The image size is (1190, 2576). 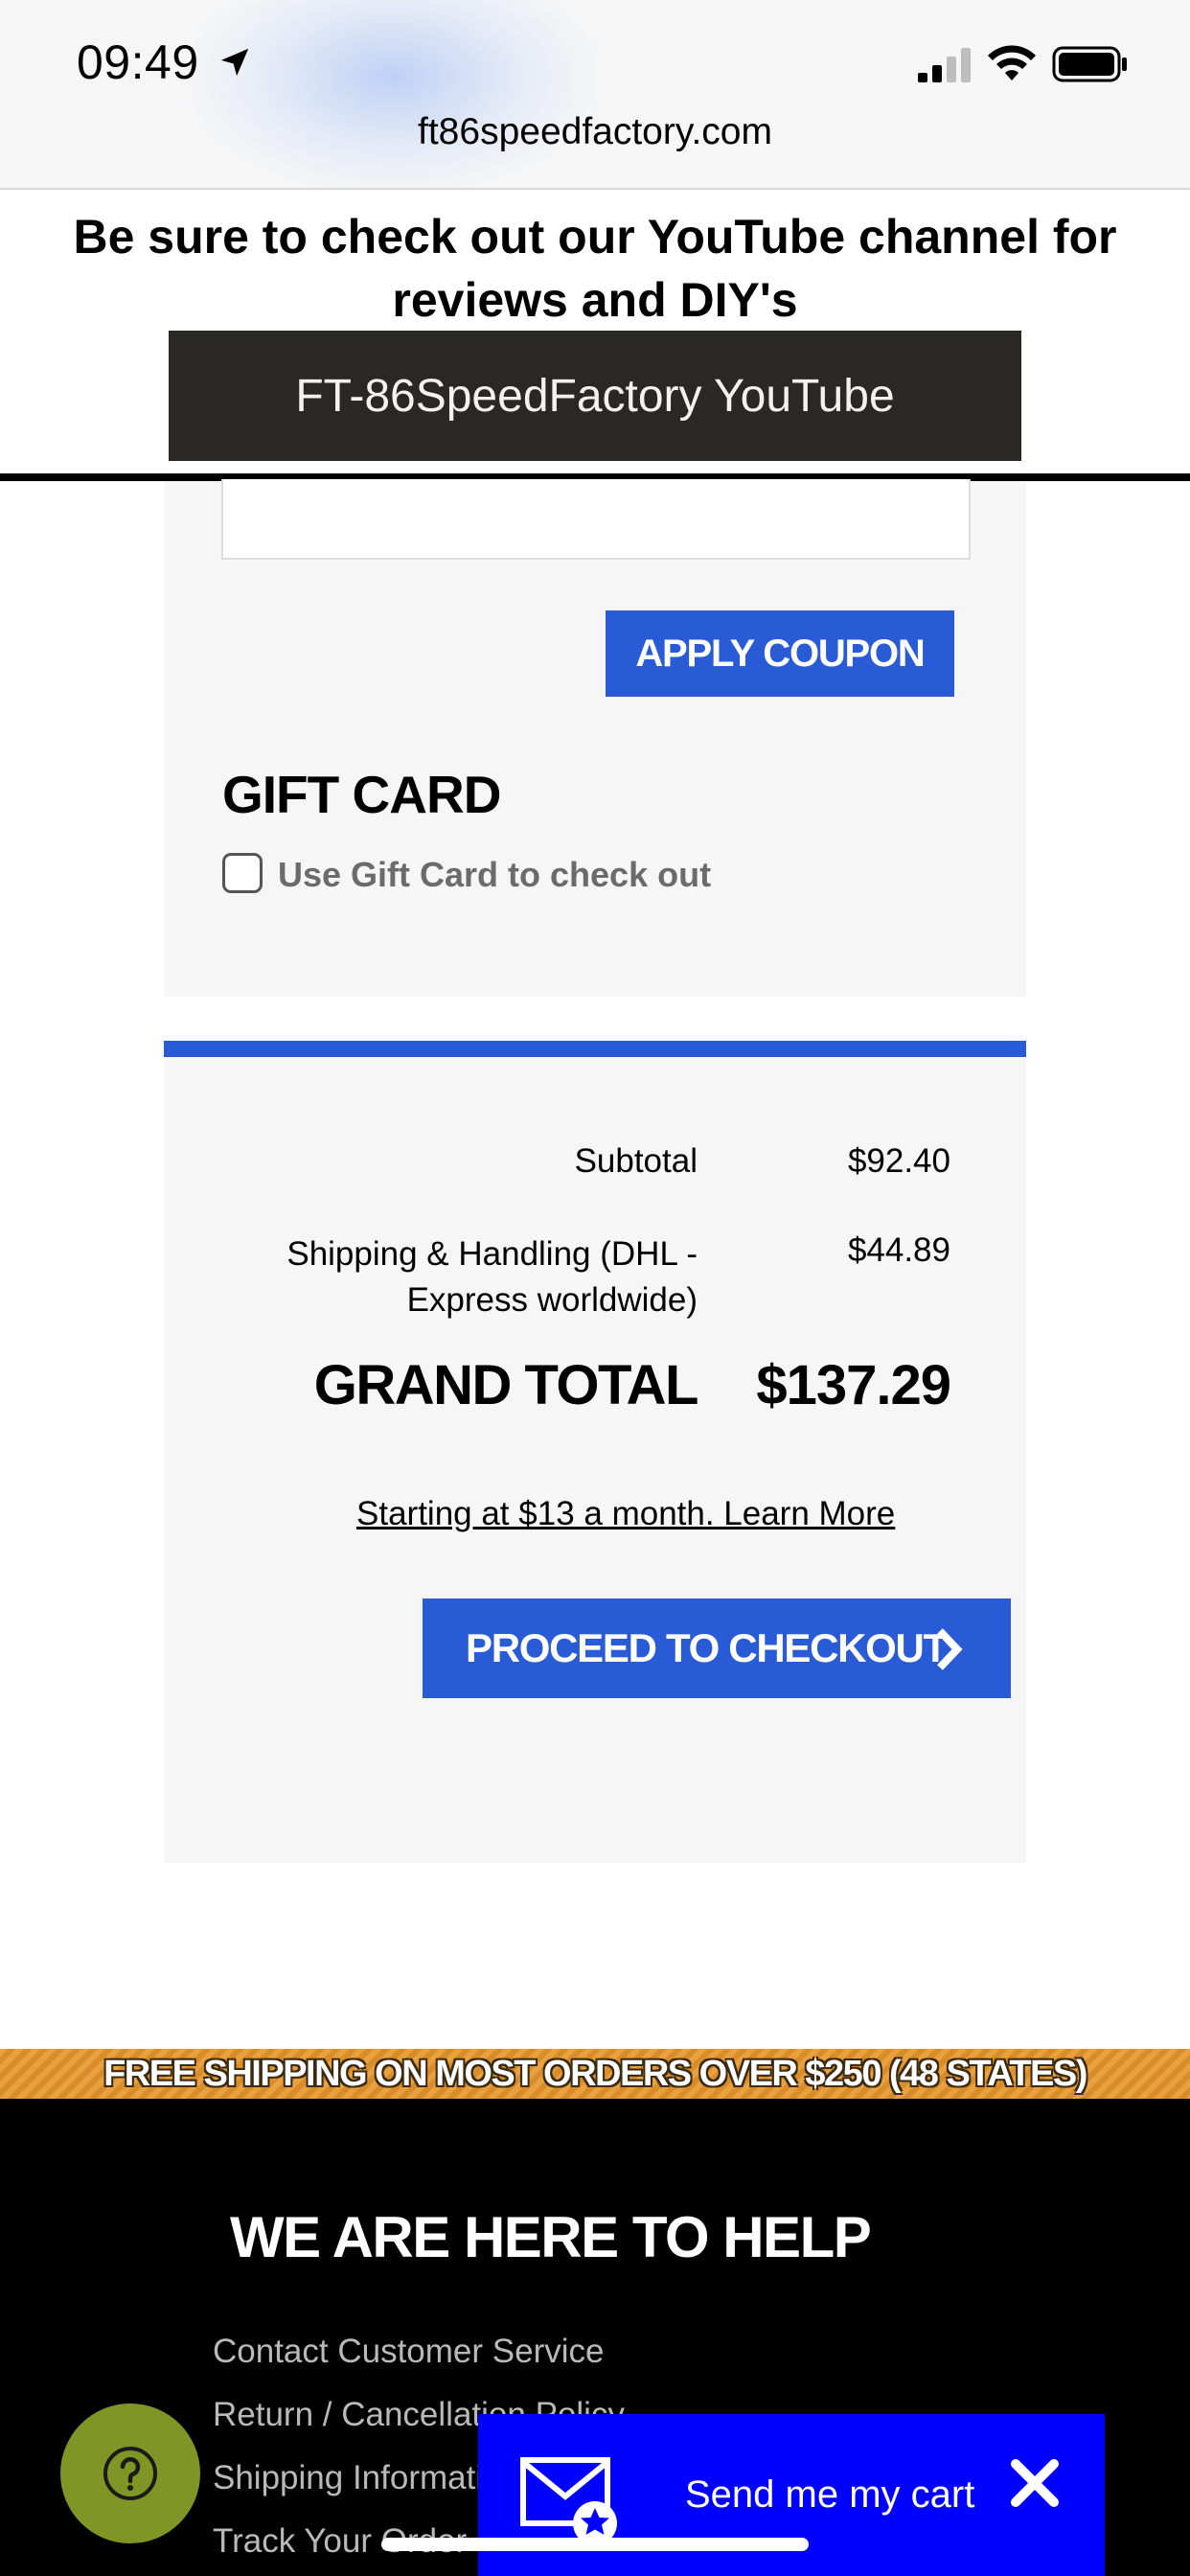 I want to click on footer-link-contact: Contact Customer Service, so click(x=409, y=2352).